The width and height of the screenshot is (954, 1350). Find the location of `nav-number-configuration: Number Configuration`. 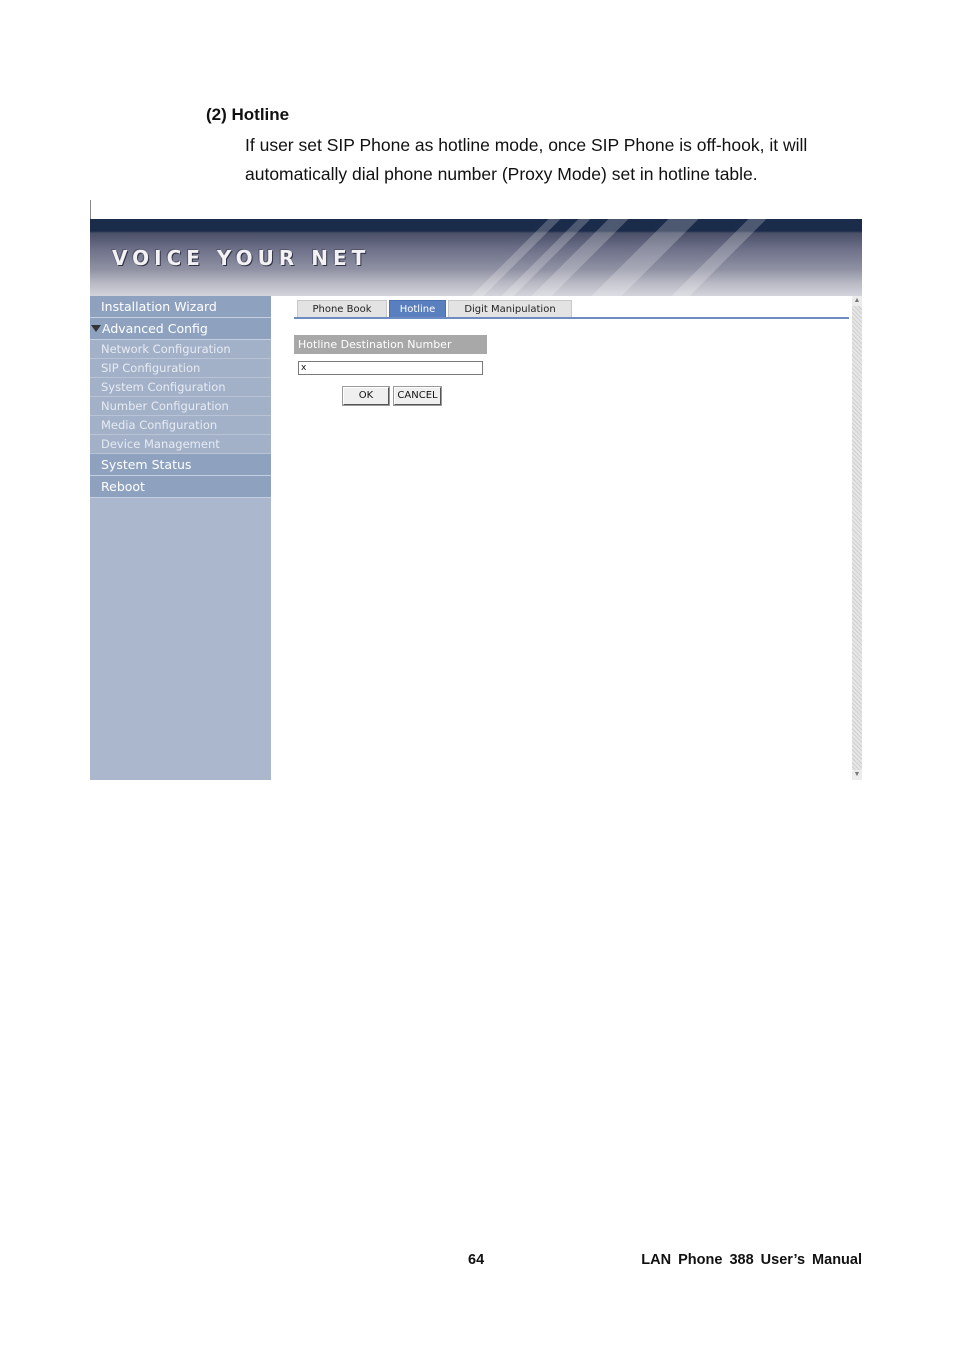

nav-number-configuration: Number Configuration is located at coordinates (180, 406).